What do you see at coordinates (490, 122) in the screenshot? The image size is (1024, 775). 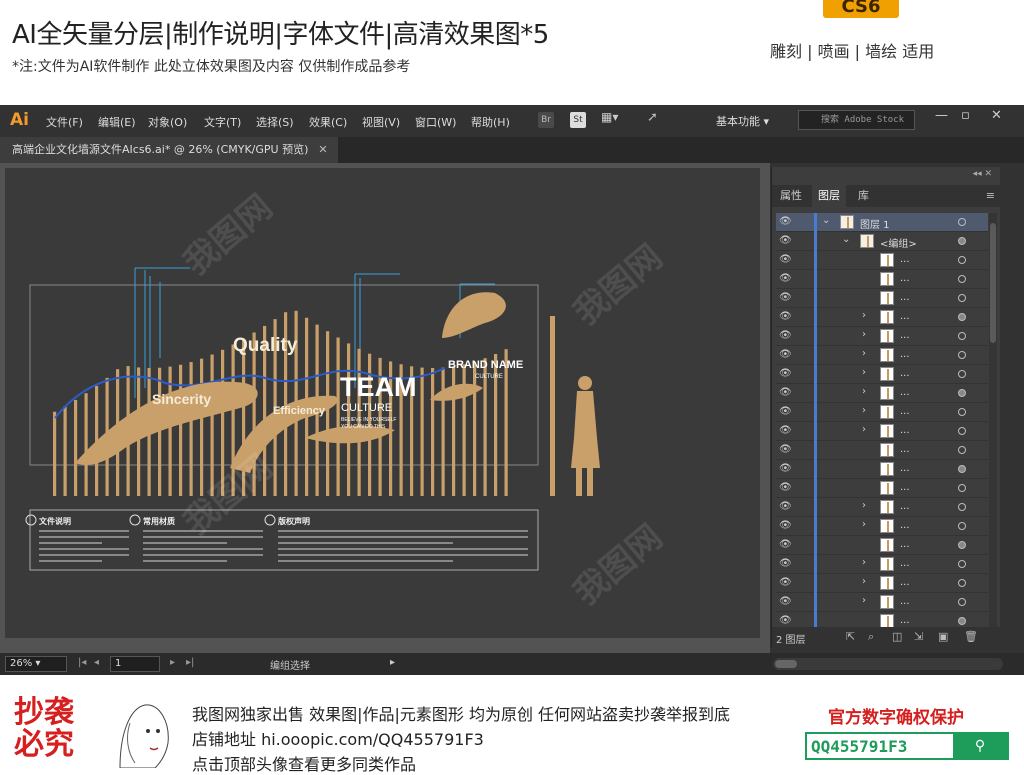 I see `menu-help: 帮助(H)` at bounding box center [490, 122].